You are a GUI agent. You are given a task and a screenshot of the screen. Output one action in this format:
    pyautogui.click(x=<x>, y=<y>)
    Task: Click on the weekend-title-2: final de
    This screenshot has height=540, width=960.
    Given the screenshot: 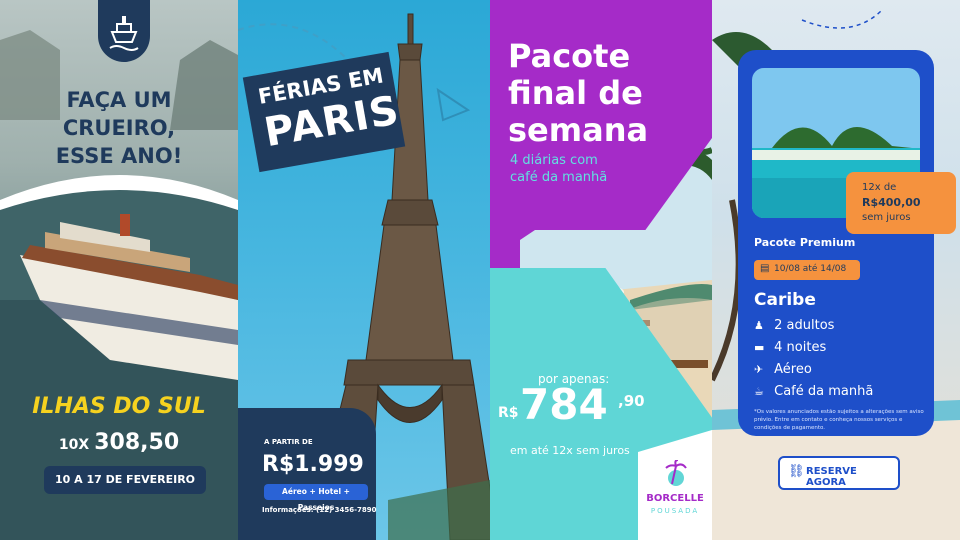 What is the action you would take?
    pyautogui.click(x=575, y=93)
    